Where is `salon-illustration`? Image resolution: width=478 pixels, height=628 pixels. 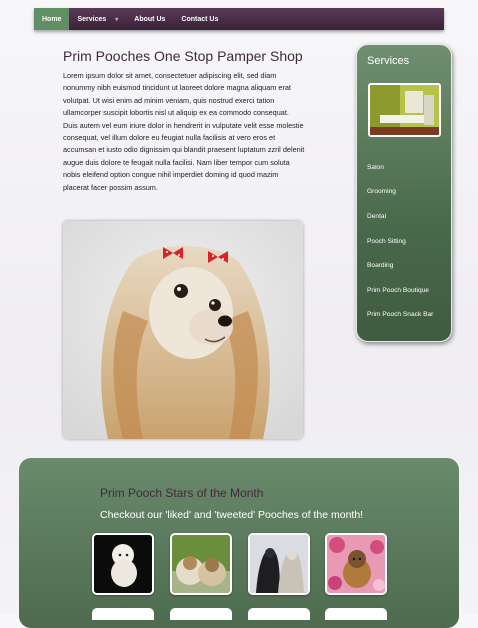 salon-illustration is located at coordinates (404, 110).